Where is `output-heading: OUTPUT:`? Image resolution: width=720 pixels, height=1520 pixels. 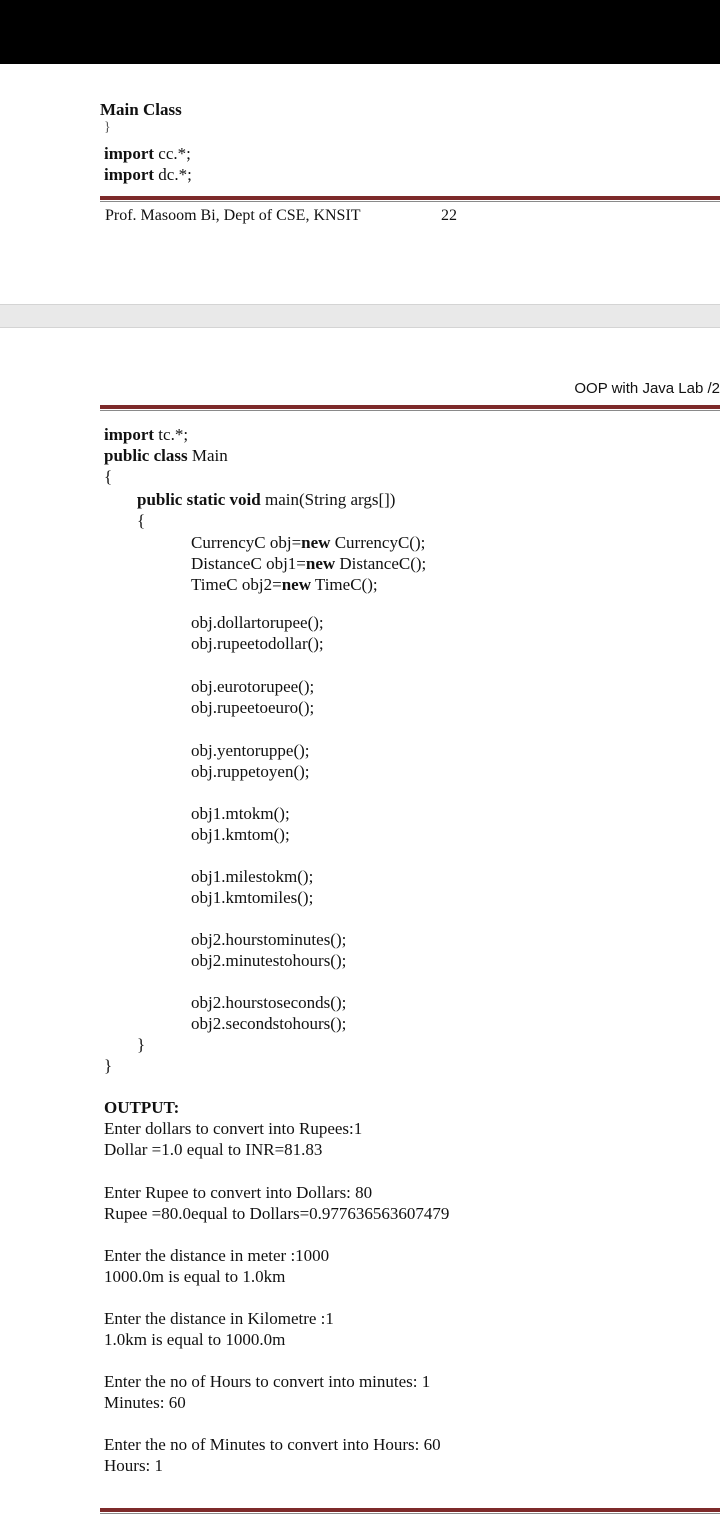 output-heading: OUTPUT: is located at coordinates (142, 1107).